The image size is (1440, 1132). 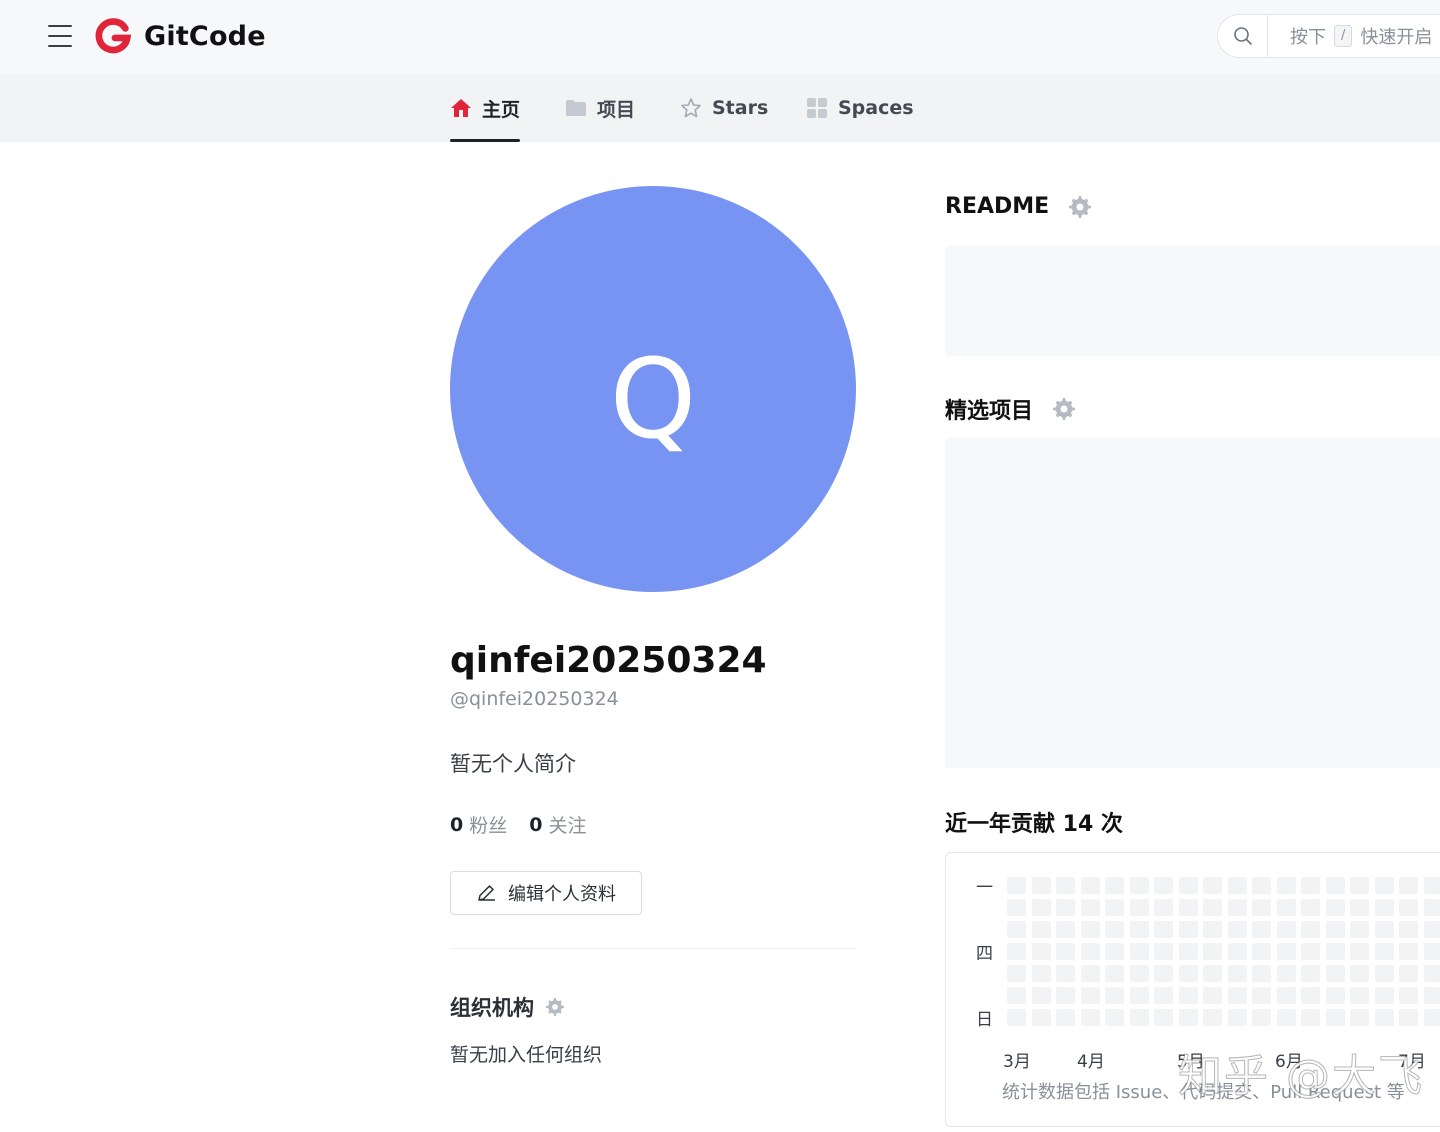 I want to click on following-count: 0, so click(x=535, y=825).